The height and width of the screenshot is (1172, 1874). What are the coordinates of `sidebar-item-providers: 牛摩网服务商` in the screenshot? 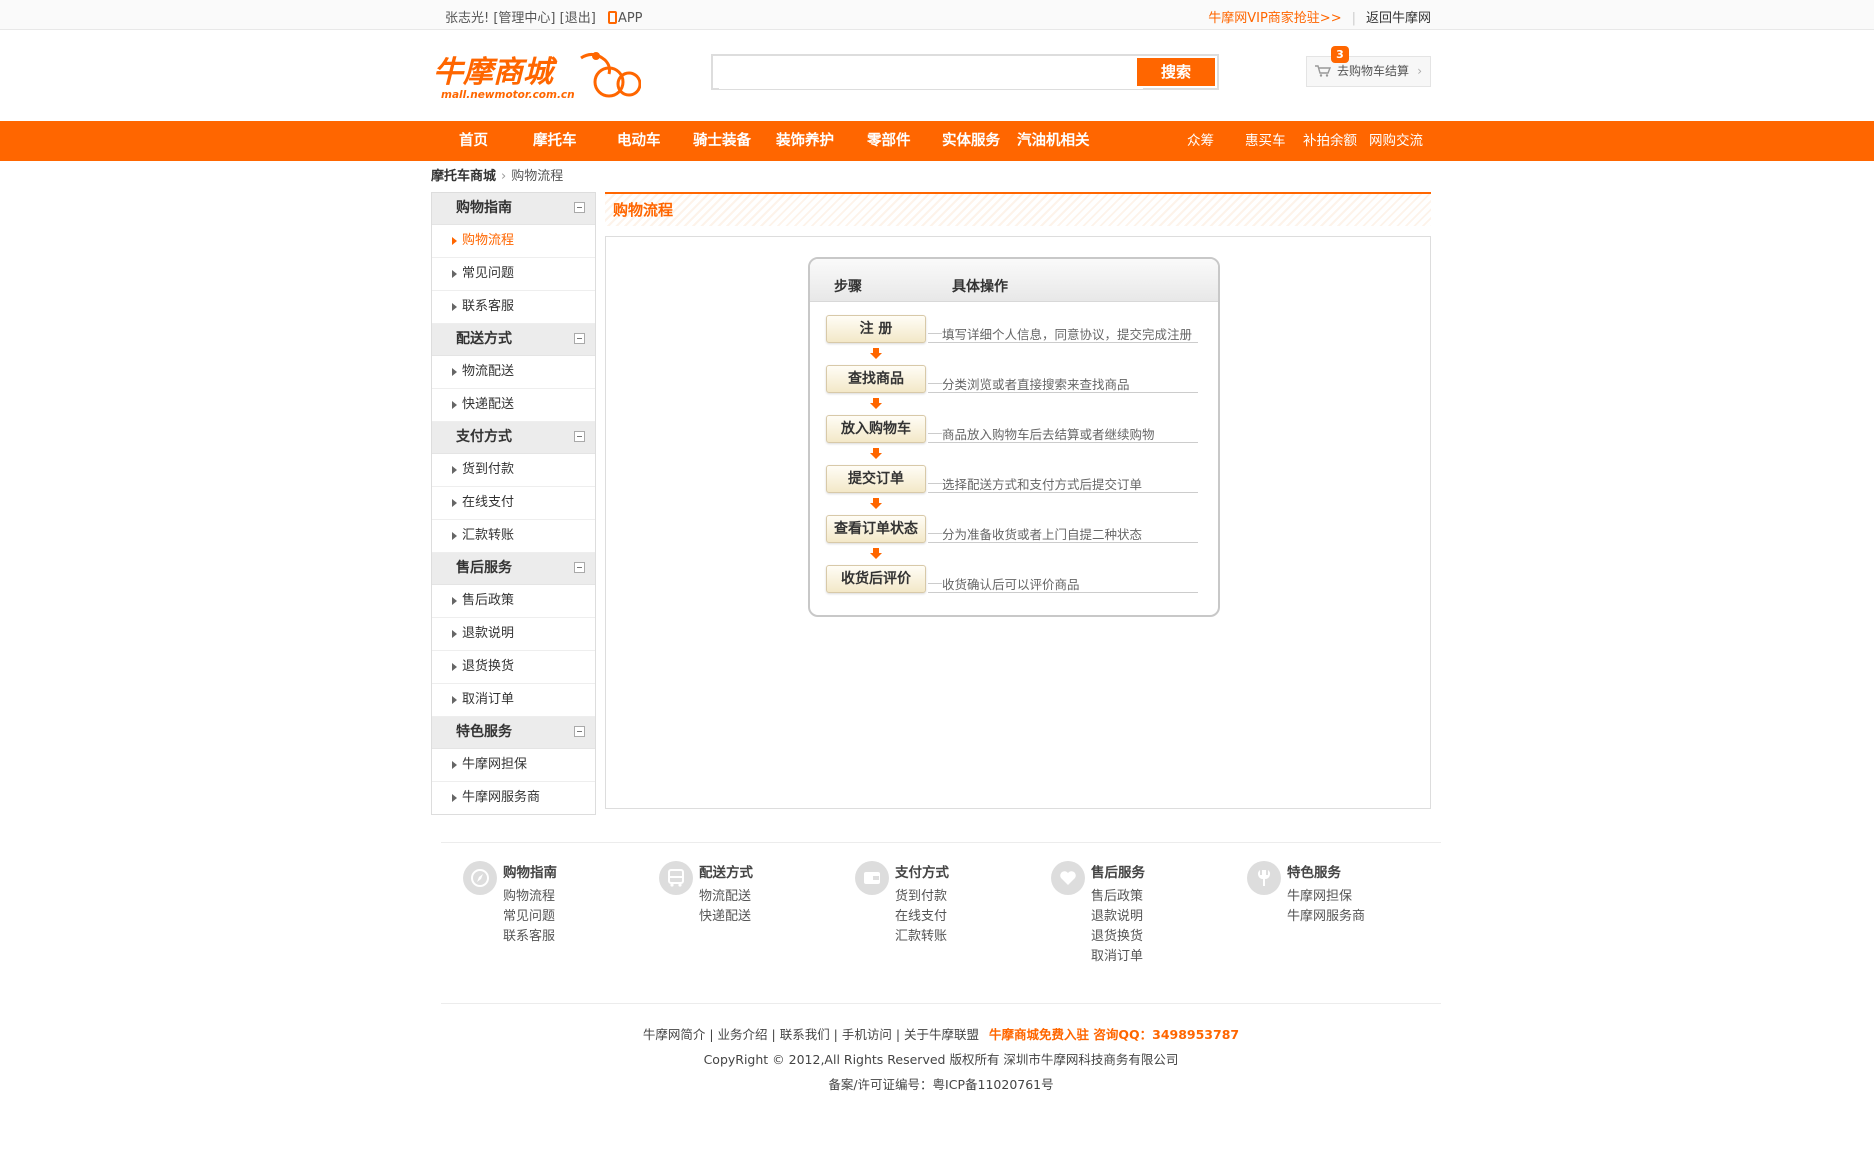 It's located at (513, 798).